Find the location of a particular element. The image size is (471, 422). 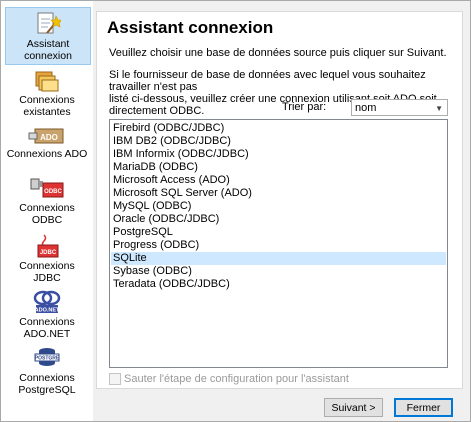

sort-dropdown: nom ▼ is located at coordinates (399, 107).